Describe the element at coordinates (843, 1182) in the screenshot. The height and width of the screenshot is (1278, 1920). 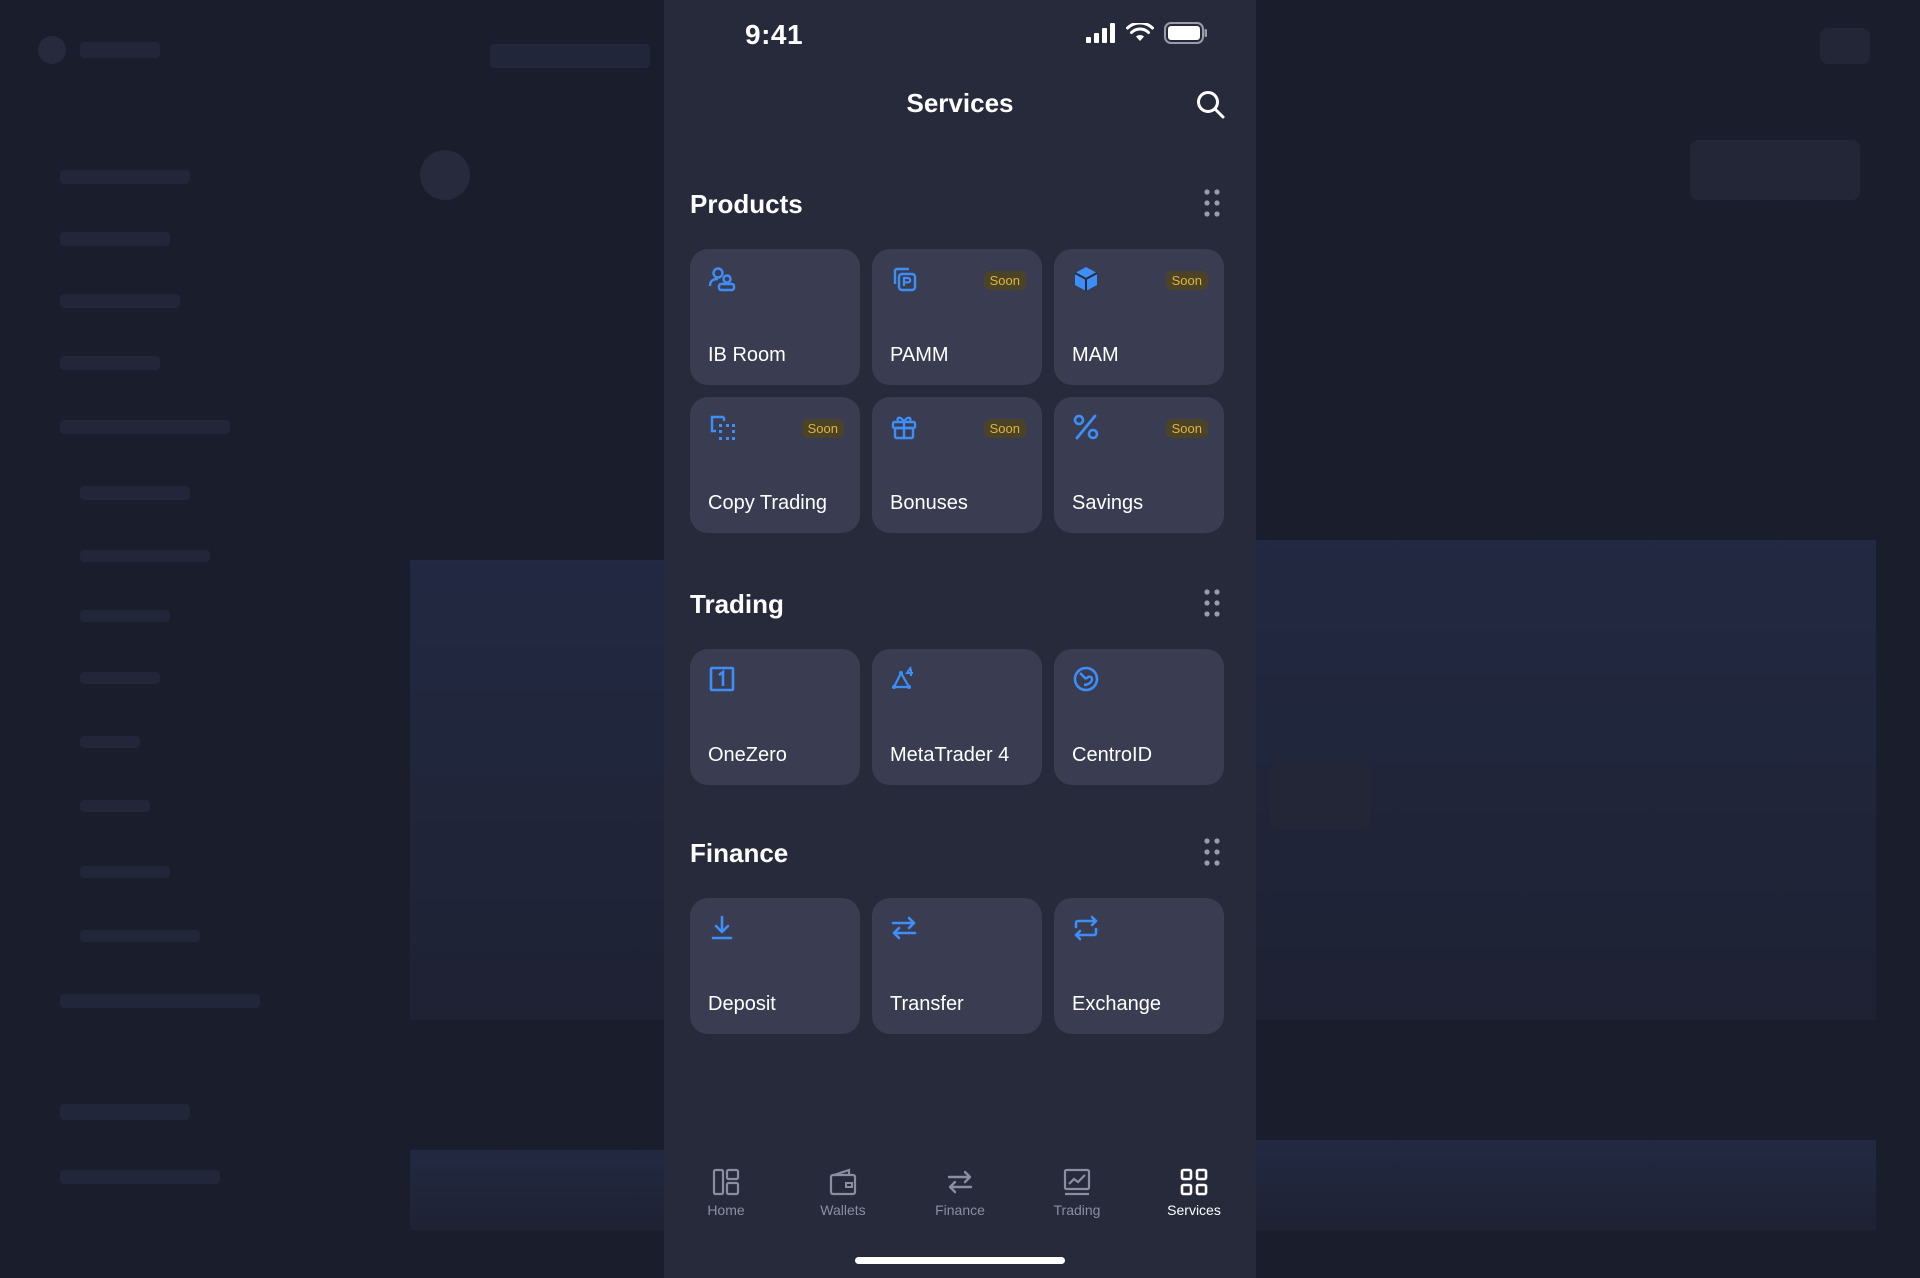
I see `wallet-icon` at that location.